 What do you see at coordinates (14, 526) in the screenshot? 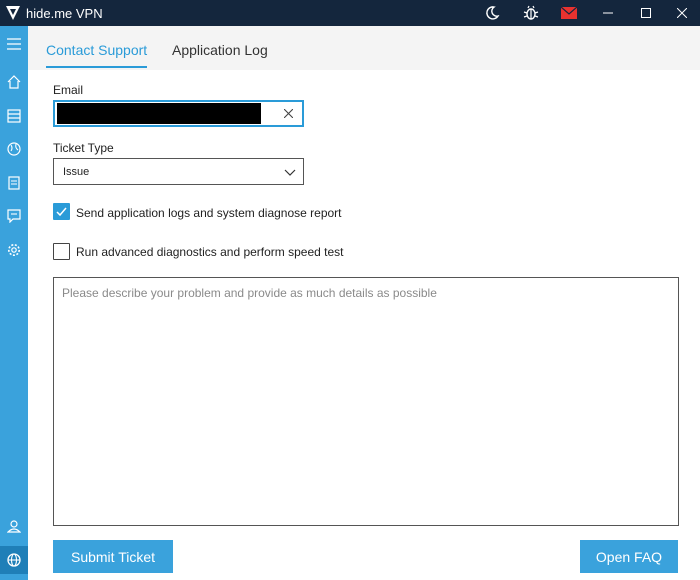
I see `user-icon` at bounding box center [14, 526].